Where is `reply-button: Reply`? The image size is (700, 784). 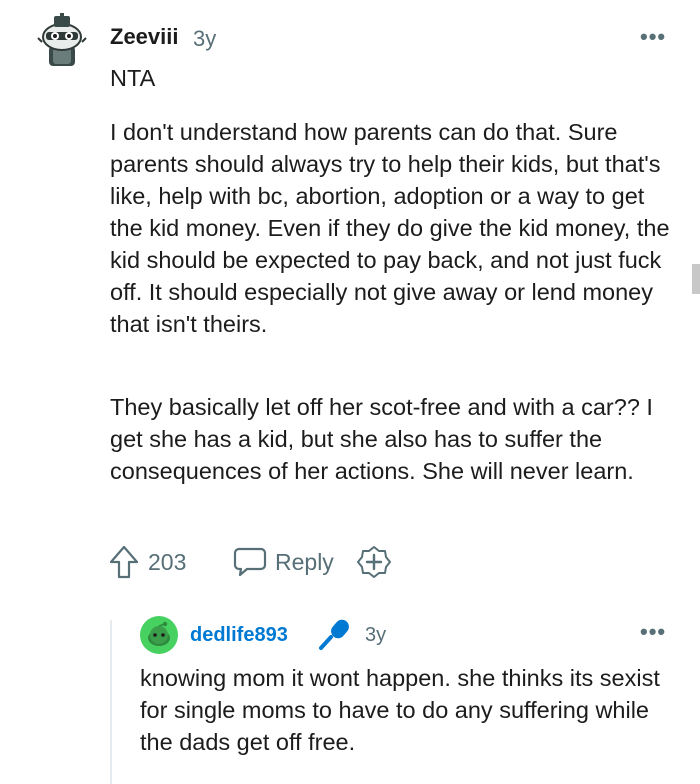
reply-button: Reply is located at coordinates (285, 562).